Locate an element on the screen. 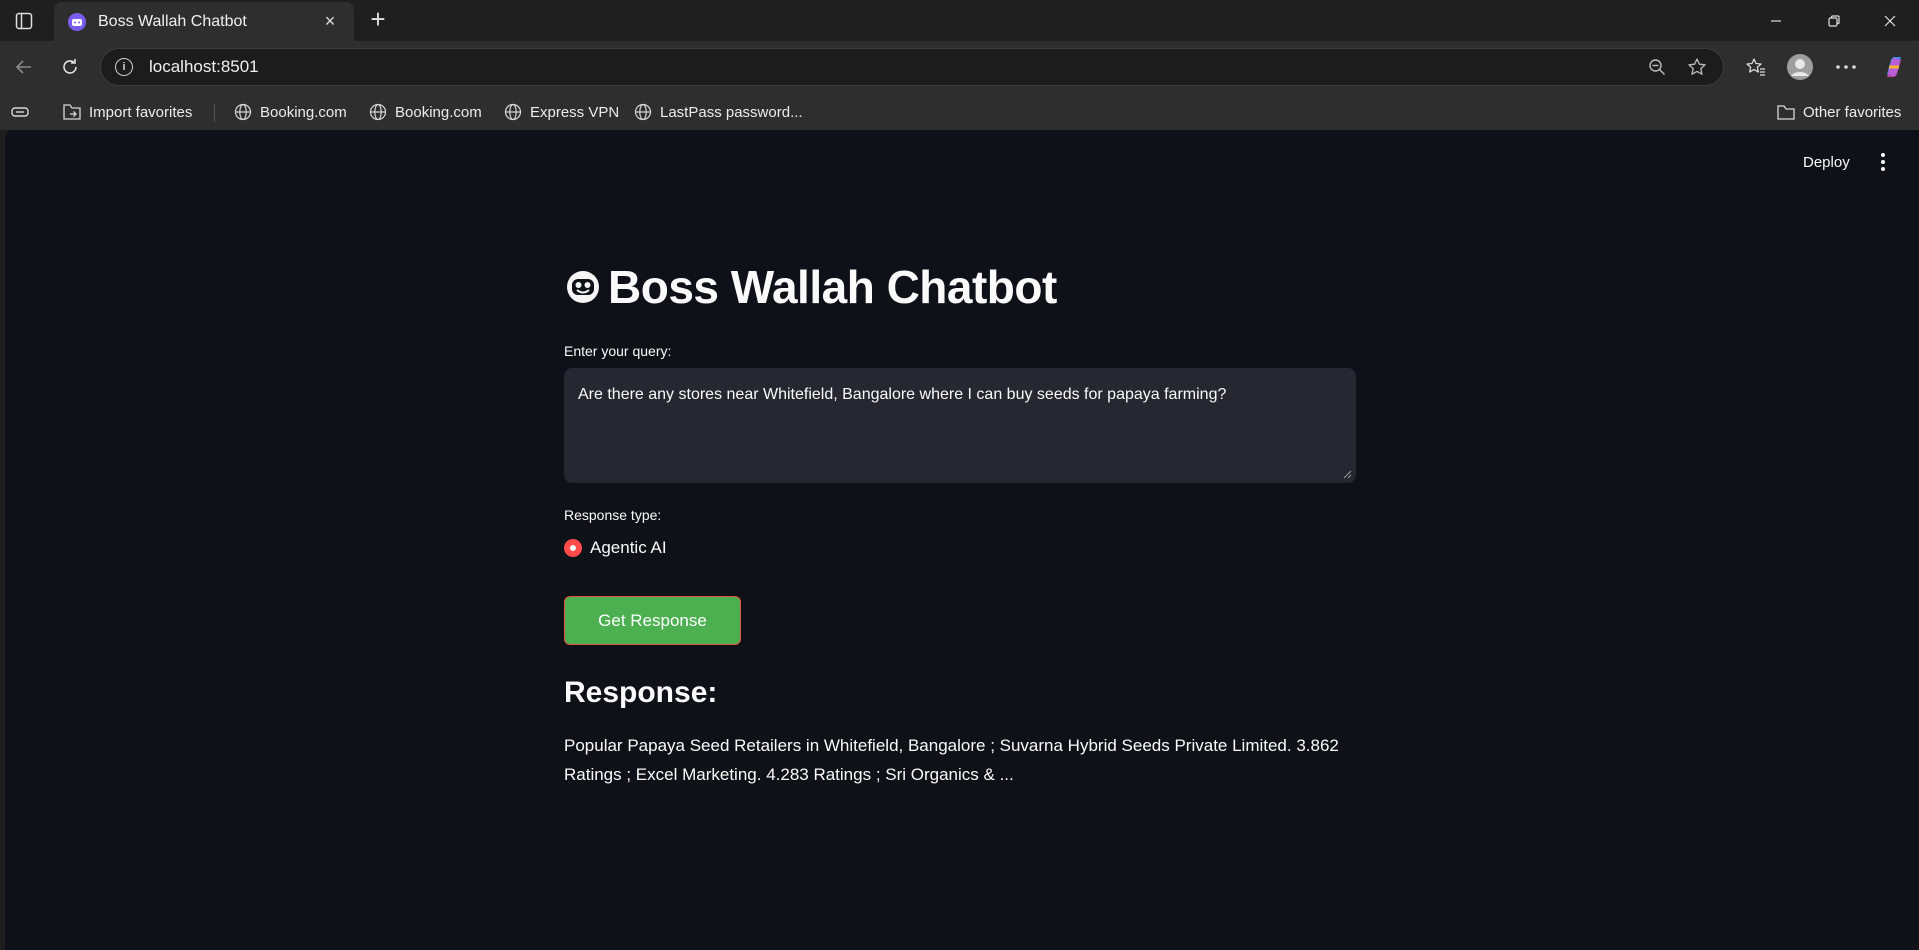 The width and height of the screenshot is (1919, 950). favorites-icon is located at coordinates (1756, 67).